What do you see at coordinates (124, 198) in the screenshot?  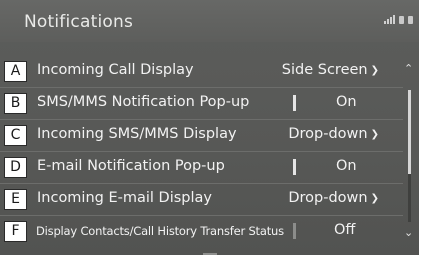 I see `setting-label: Incoming E-mail Display` at bounding box center [124, 198].